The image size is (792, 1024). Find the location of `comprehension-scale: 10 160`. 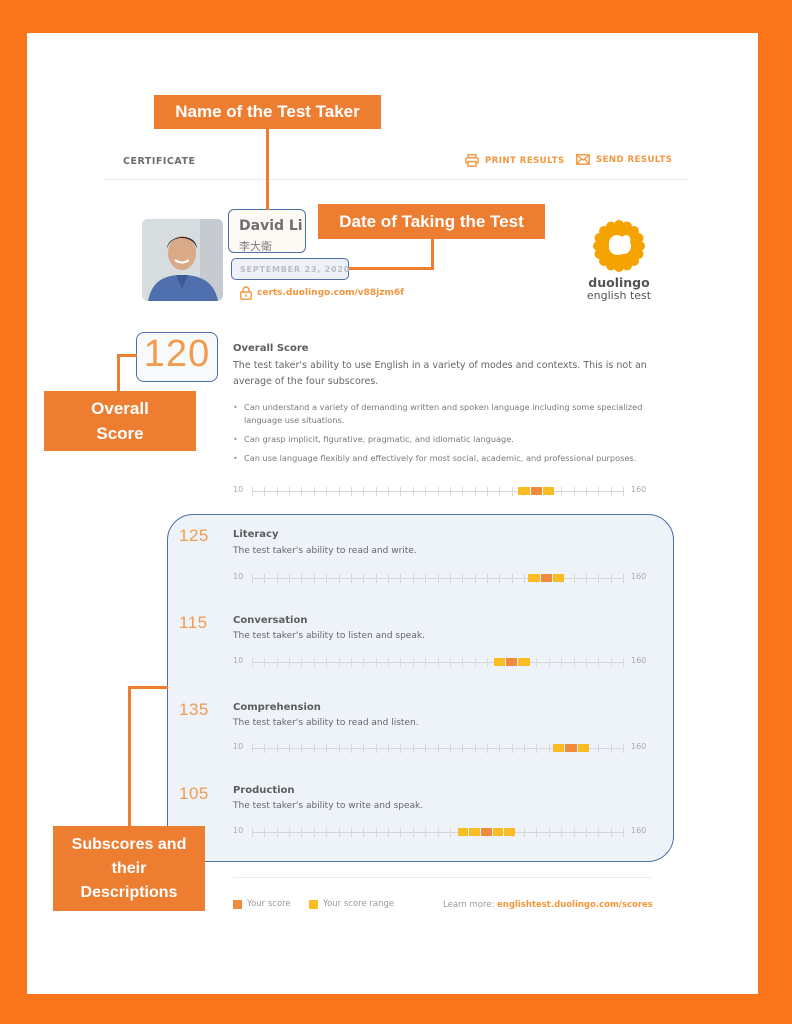

comprehension-scale: 10 160 is located at coordinates (443, 748).